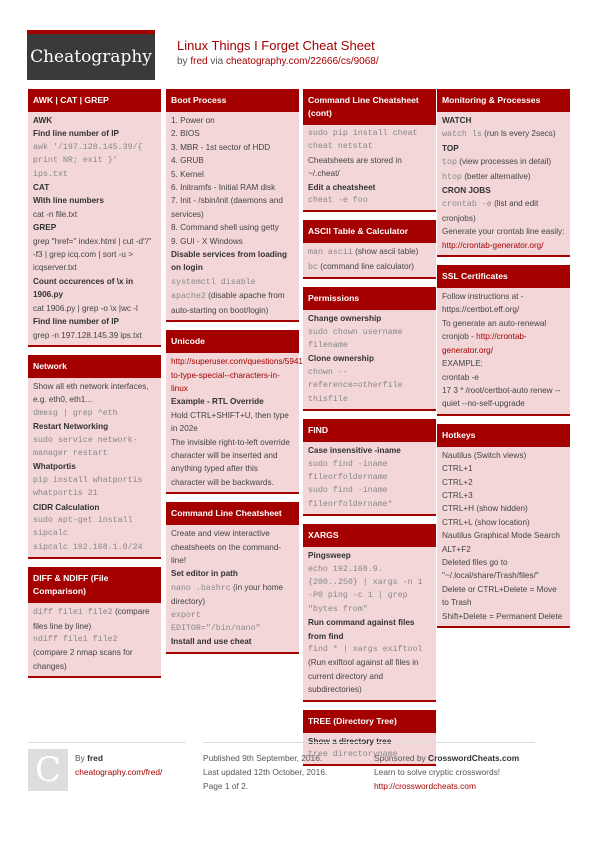  I want to click on text-line: EXAMPLE:, so click(462, 364).